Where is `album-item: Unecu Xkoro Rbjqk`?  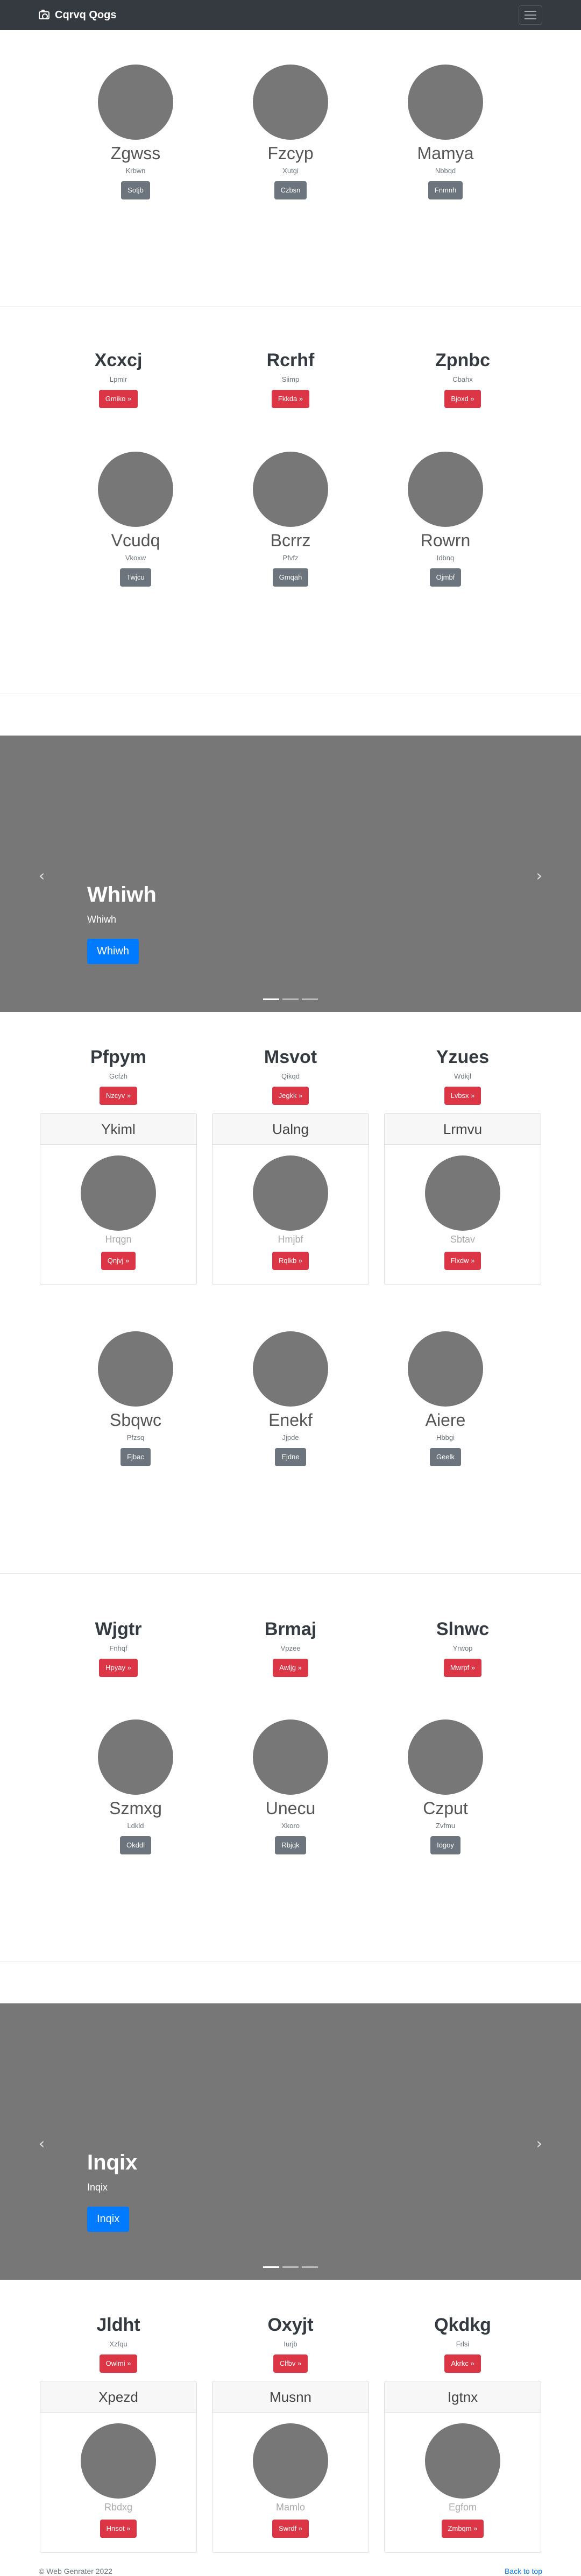
album-item: Unecu Xkoro Rbjqk is located at coordinates (290, 1786).